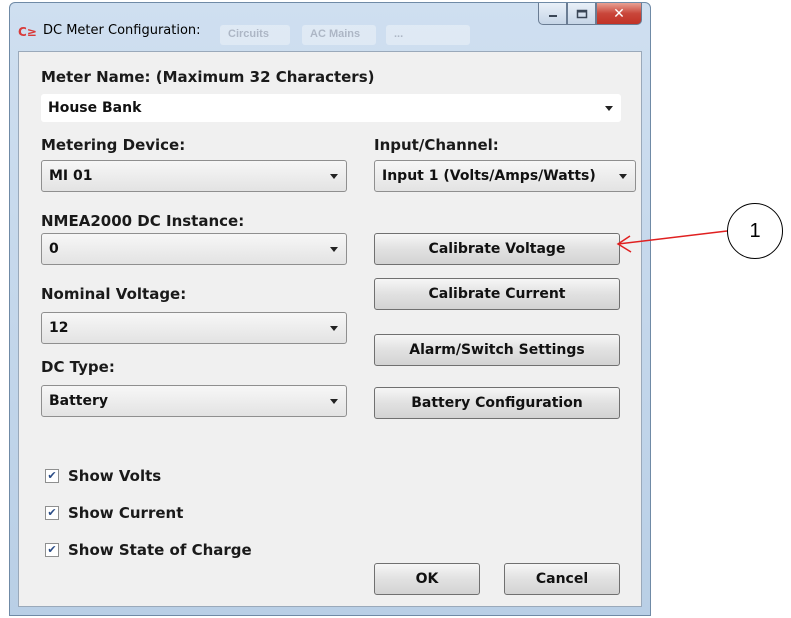 The width and height of the screenshot is (791, 618). I want to click on annotation-arrow, so click(672, 241).